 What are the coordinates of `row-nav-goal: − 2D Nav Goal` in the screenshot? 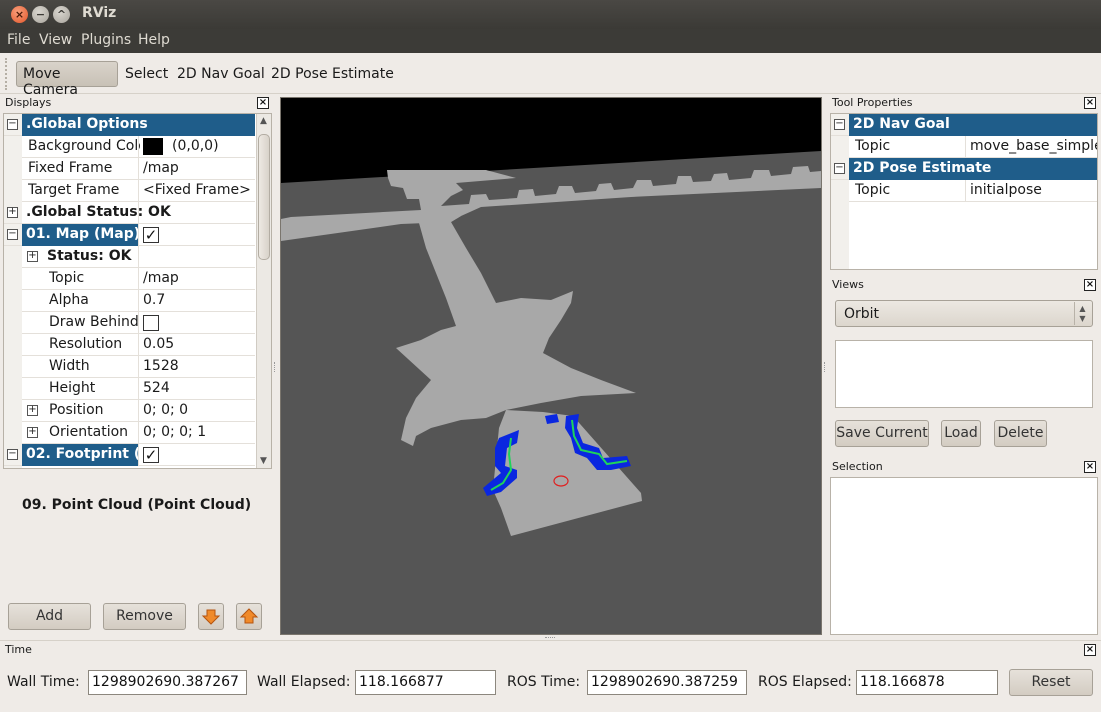 It's located at (964, 125).